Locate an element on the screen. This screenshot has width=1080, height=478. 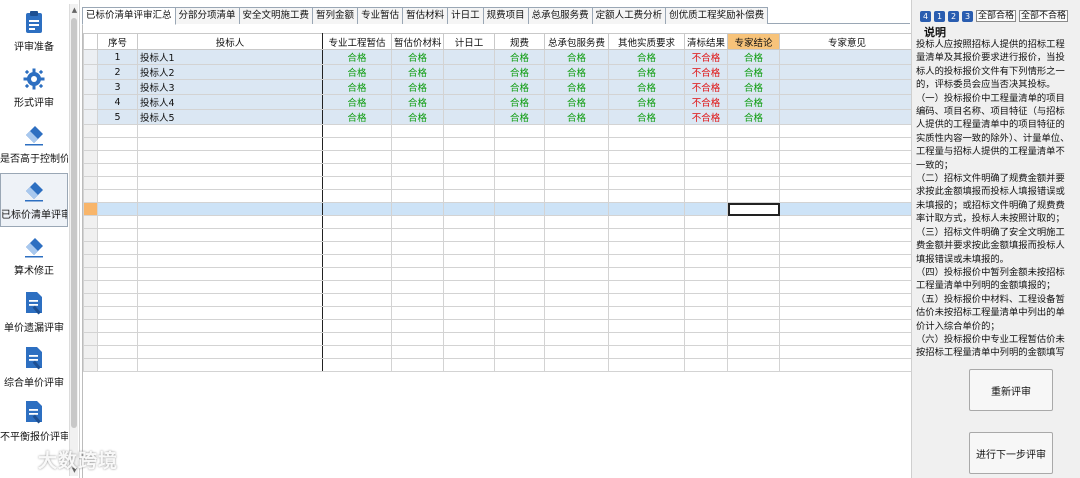
tab-sub-item-list: 分部分项清单 is located at coordinates (207, 15).